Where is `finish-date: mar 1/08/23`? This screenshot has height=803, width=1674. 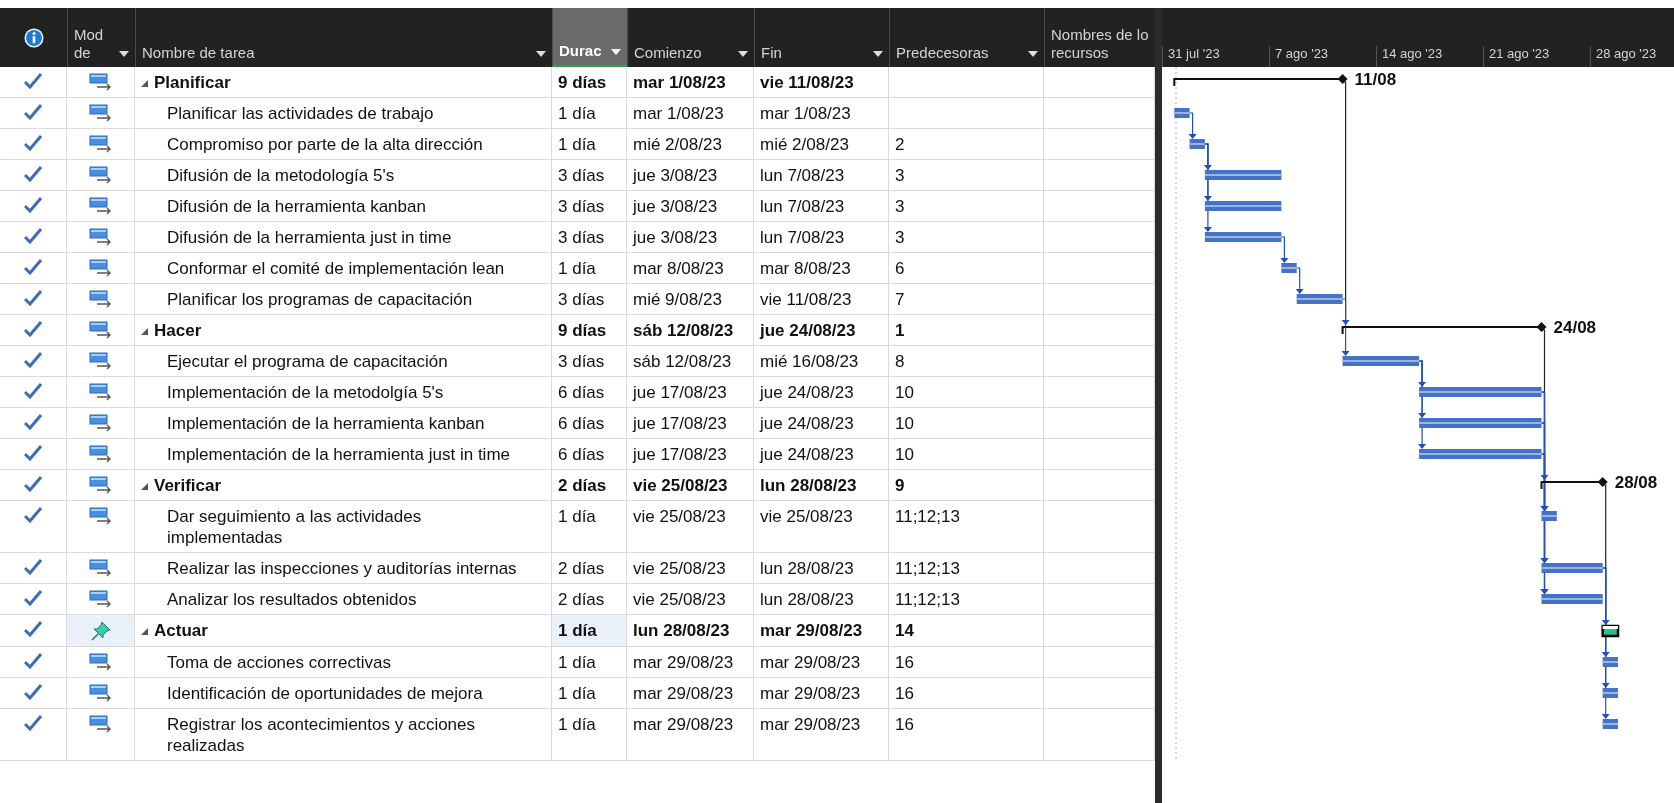
finish-date: mar 1/08/23 is located at coordinates (805, 113).